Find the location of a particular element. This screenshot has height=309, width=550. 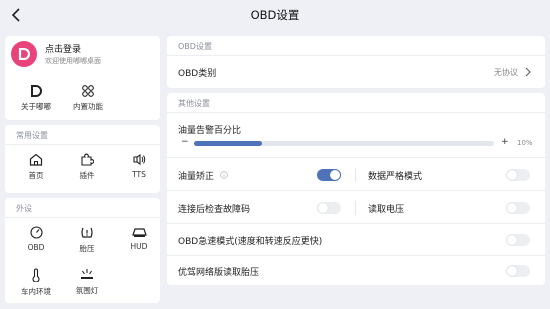

fuel-slider-minus: − is located at coordinates (185, 142).